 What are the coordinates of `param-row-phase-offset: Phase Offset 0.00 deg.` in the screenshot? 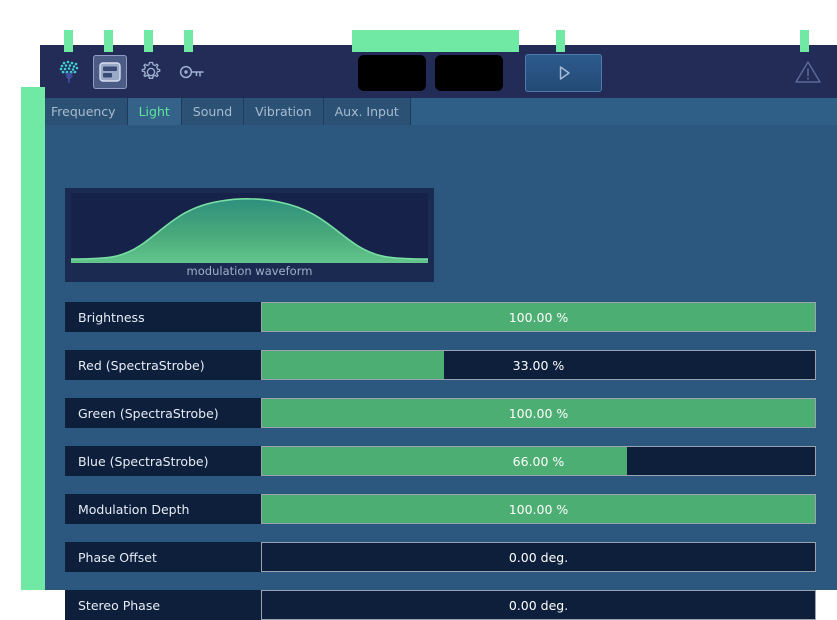 It's located at (440, 557).